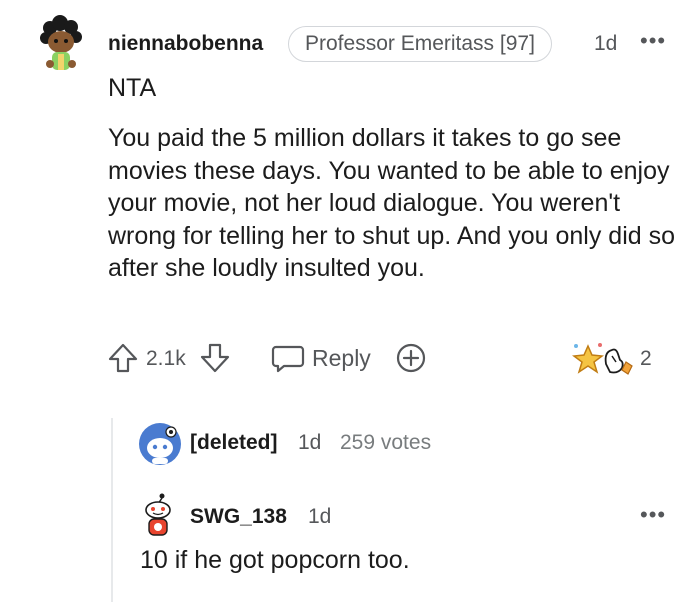 The image size is (700, 602). Describe the element at coordinates (420, 44) in the screenshot. I see `user-flair: Professor Emeritass [97]` at that location.